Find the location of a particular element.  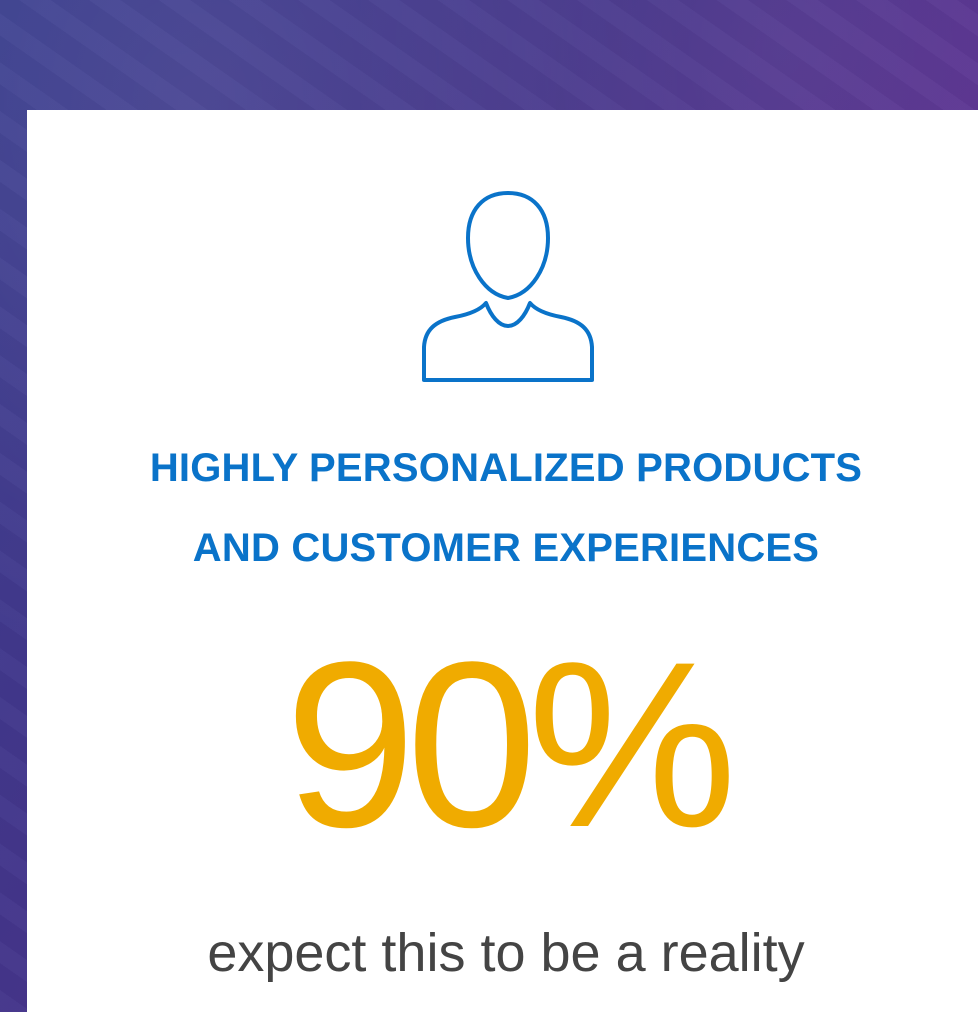

headline-line-2: AND CUSTOMER EXPERIENCES is located at coordinates (506, 548).